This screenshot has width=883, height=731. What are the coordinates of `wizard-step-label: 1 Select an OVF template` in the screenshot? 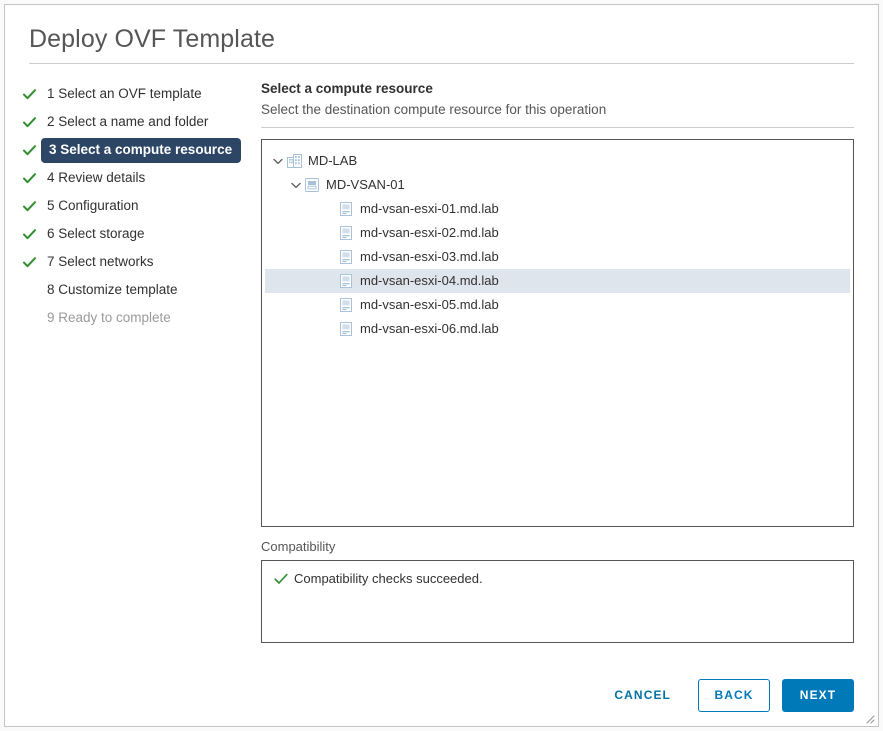 It's located at (124, 93).